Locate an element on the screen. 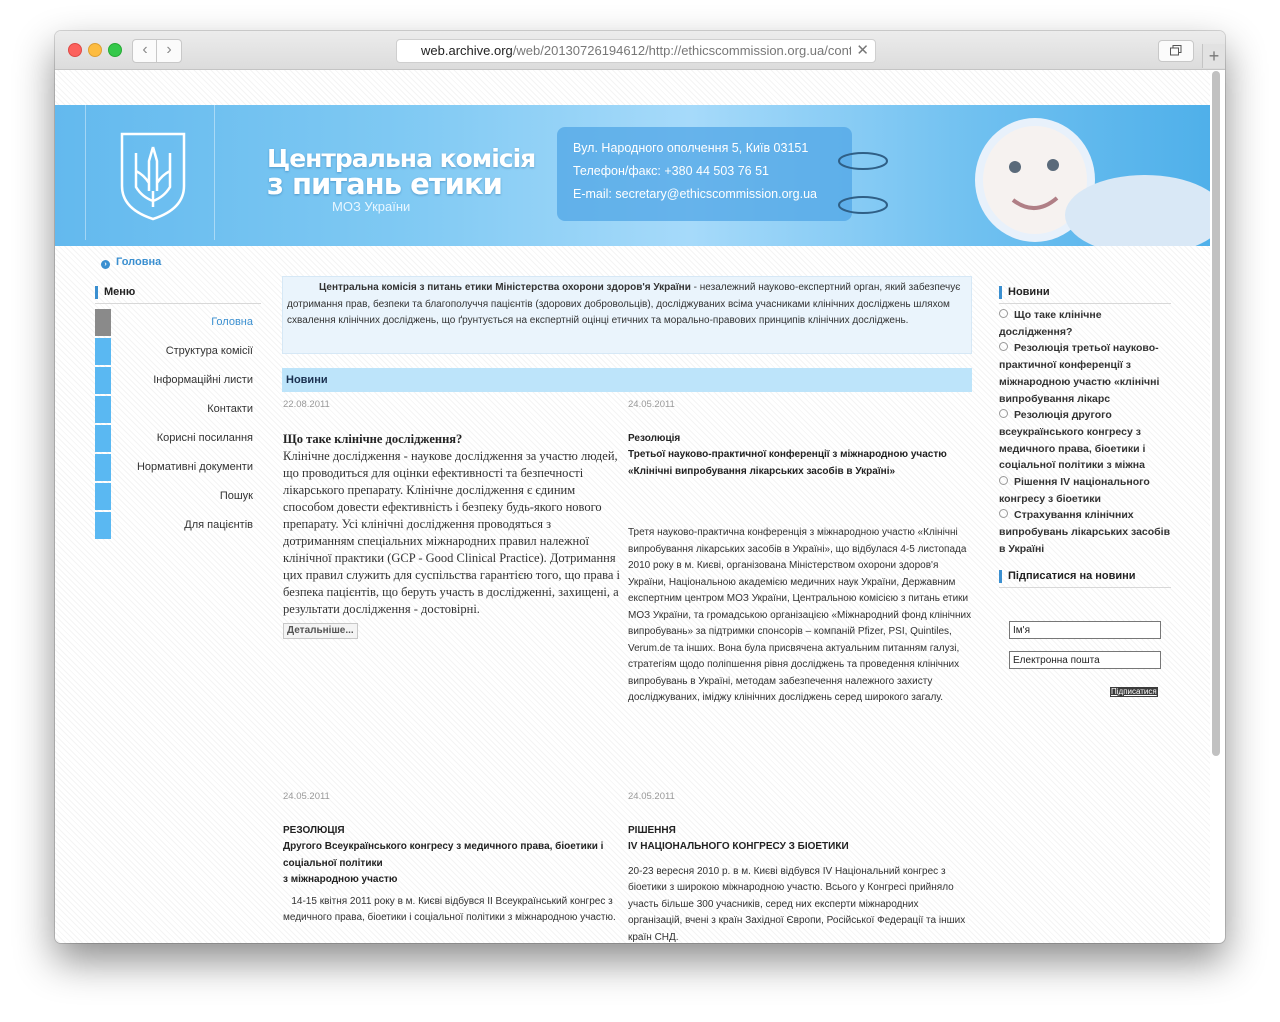 The width and height of the screenshot is (1280, 1022). site-title-line2: з питань етики is located at coordinates (385, 184).